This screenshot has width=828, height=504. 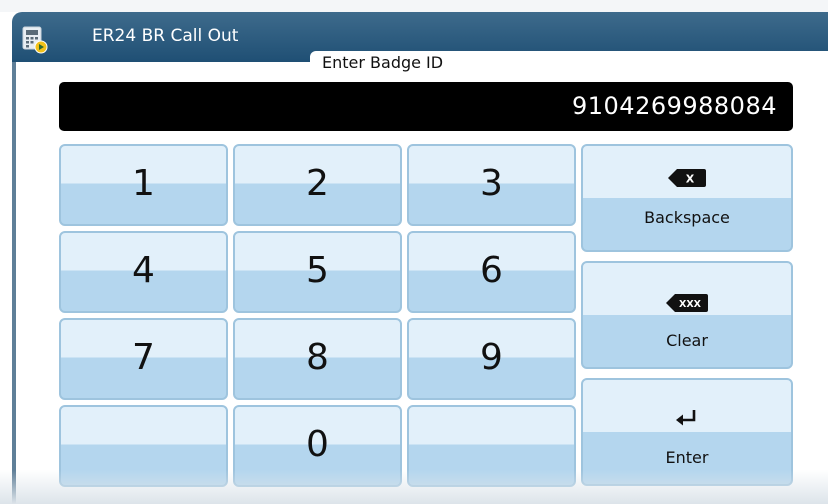 I want to click on clear-xxx-icon: XXX, so click(x=687, y=303).